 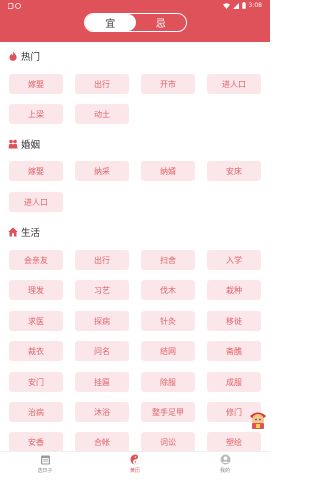 I want to click on notification-icons, so click(x=14, y=6).